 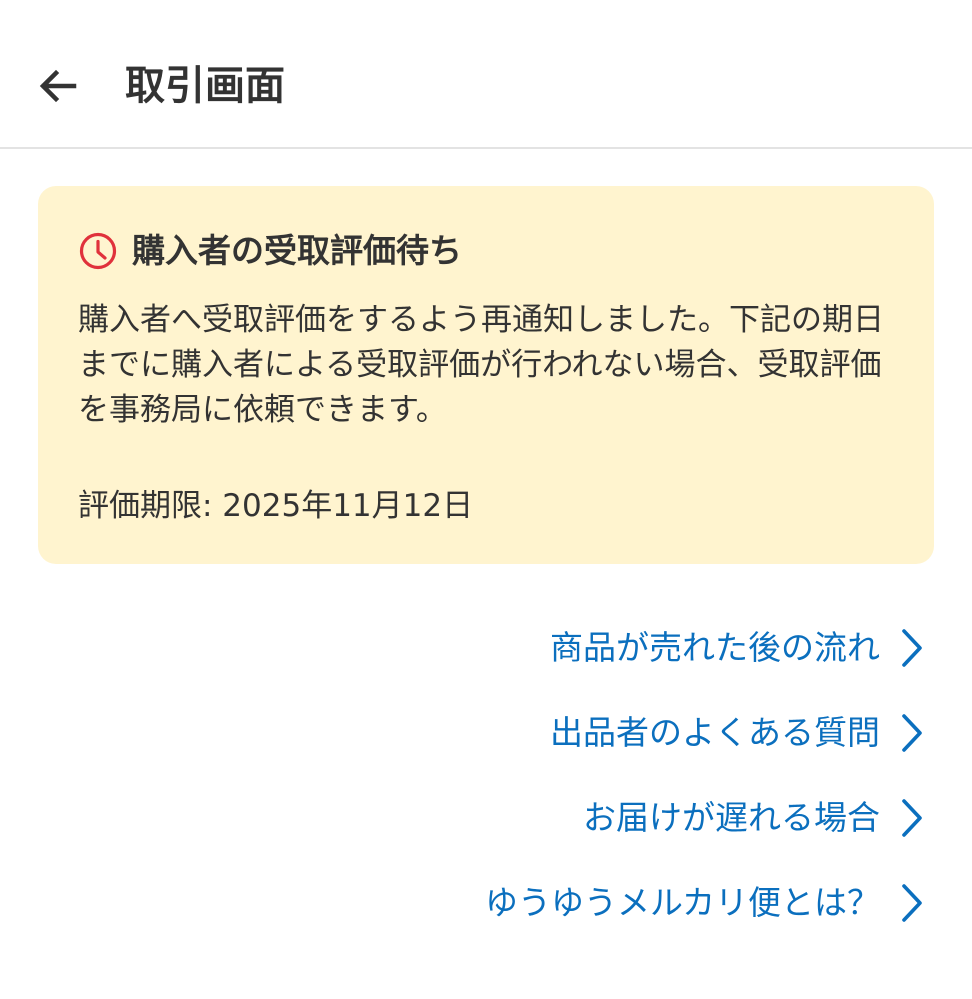 I want to click on evaluation-deadline: 評価期限: 2025年11月12日, so click(x=276, y=506).